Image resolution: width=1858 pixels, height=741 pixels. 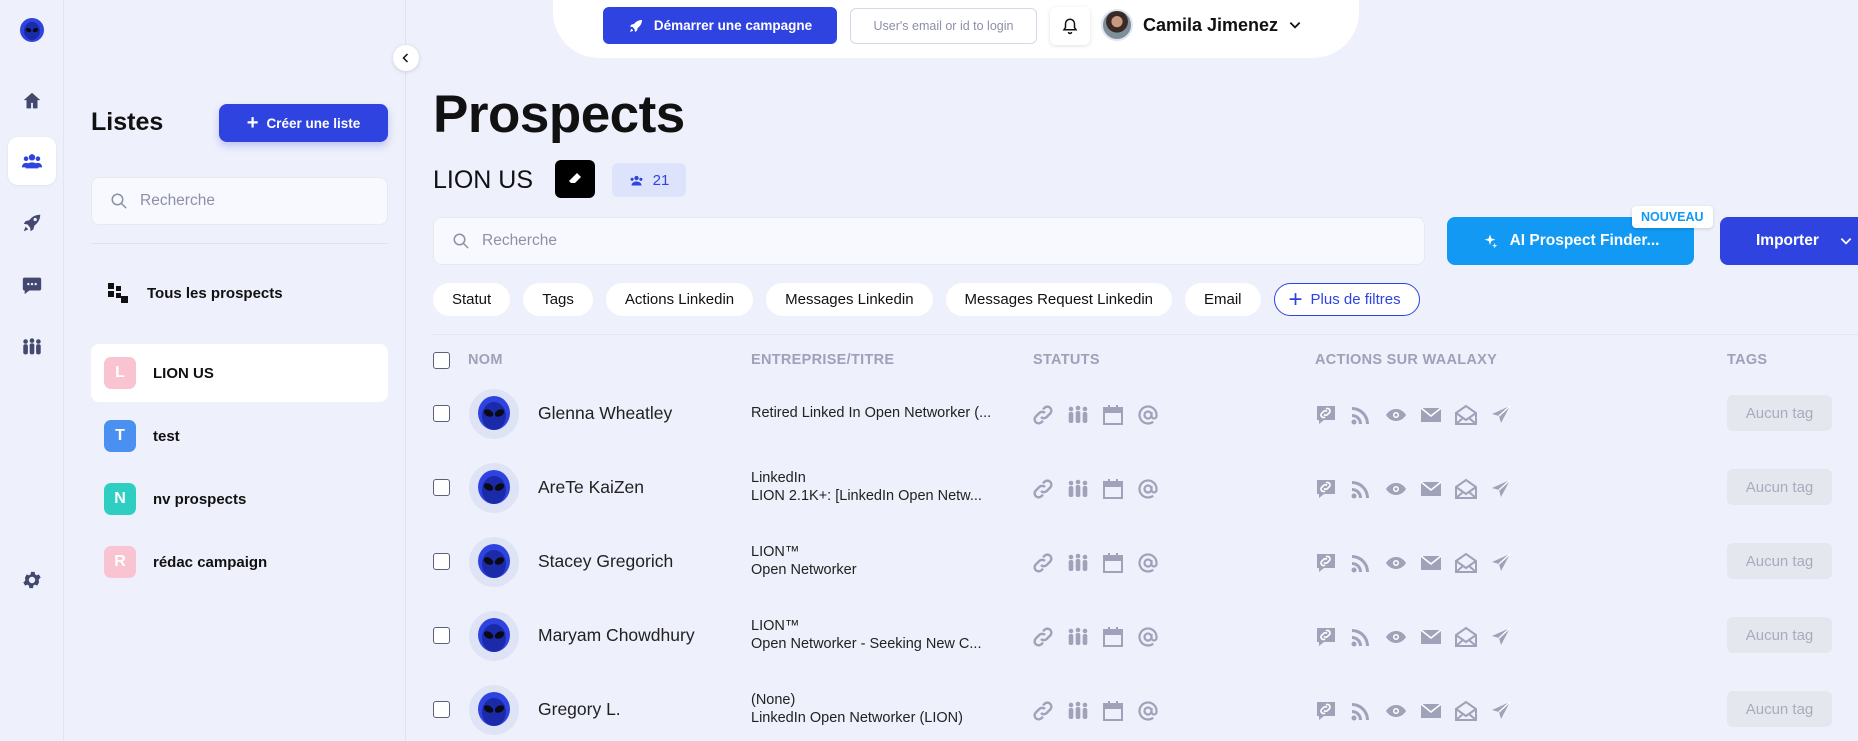 I want to click on home-nav, so click(x=32, y=101).